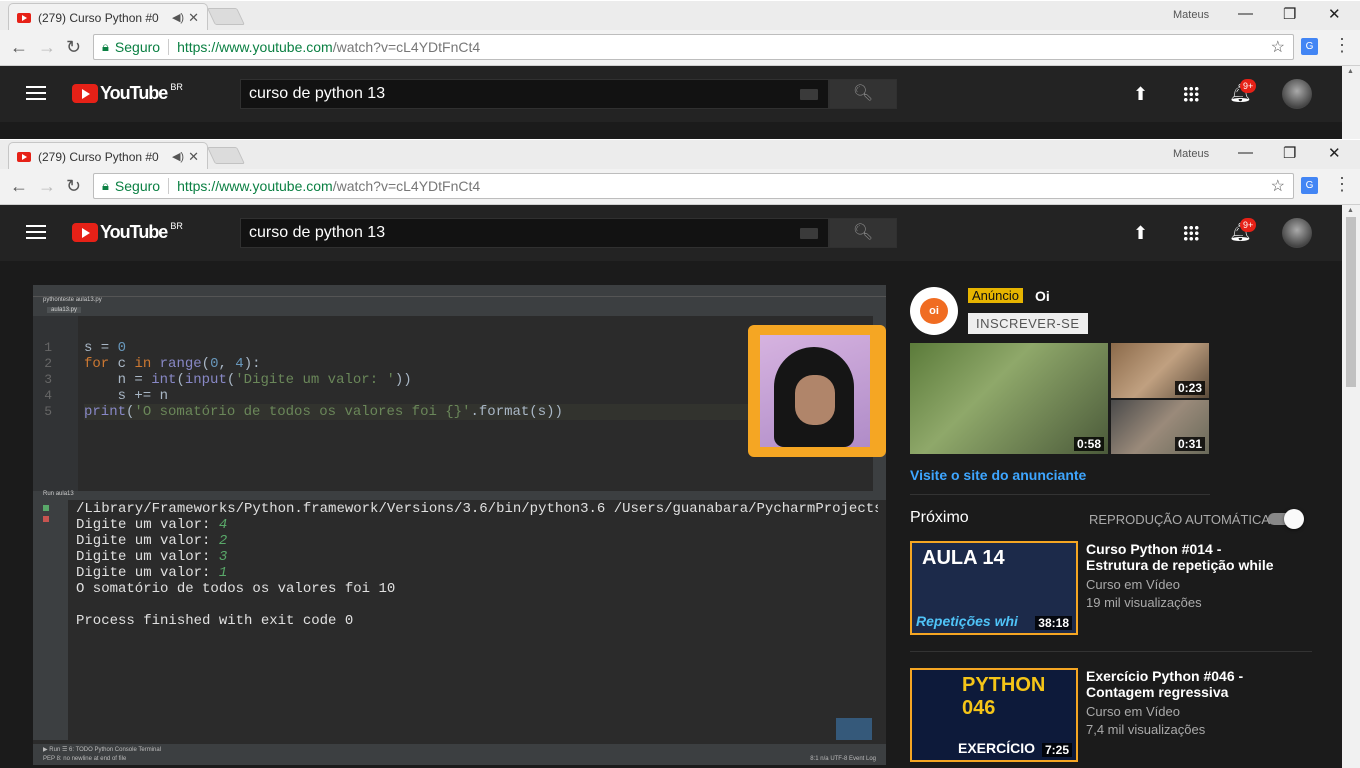 This screenshot has width=1360, height=768. What do you see at coordinates (1042, 296) in the screenshot?
I see `advertiser-name: Oi` at bounding box center [1042, 296].